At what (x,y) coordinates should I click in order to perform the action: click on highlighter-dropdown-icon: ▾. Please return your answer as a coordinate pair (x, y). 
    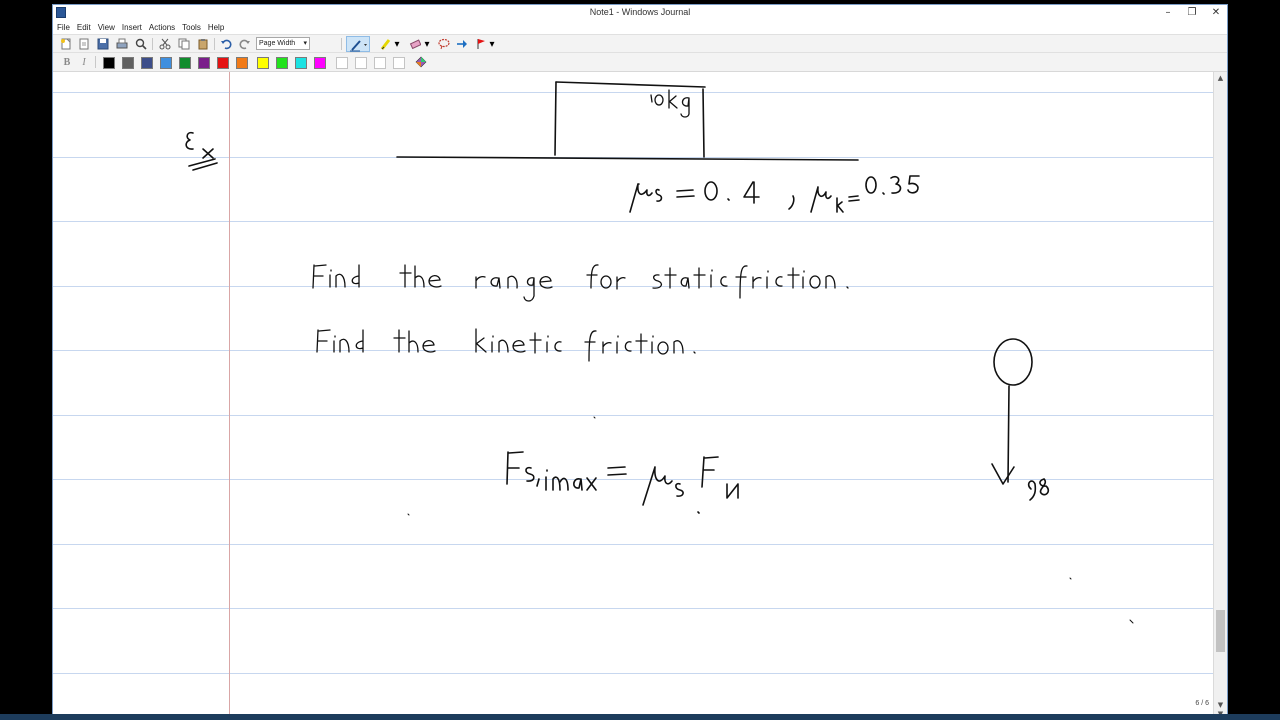
    Looking at the image, I should click on (397, 44).